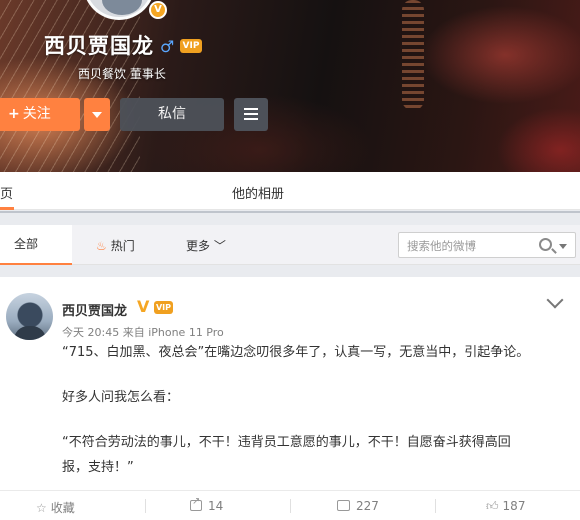 This screenshot has height=520, width=580. I want to click on post-action-bar: ☆收藏 14 227 👍︎187, so click(290, 505).